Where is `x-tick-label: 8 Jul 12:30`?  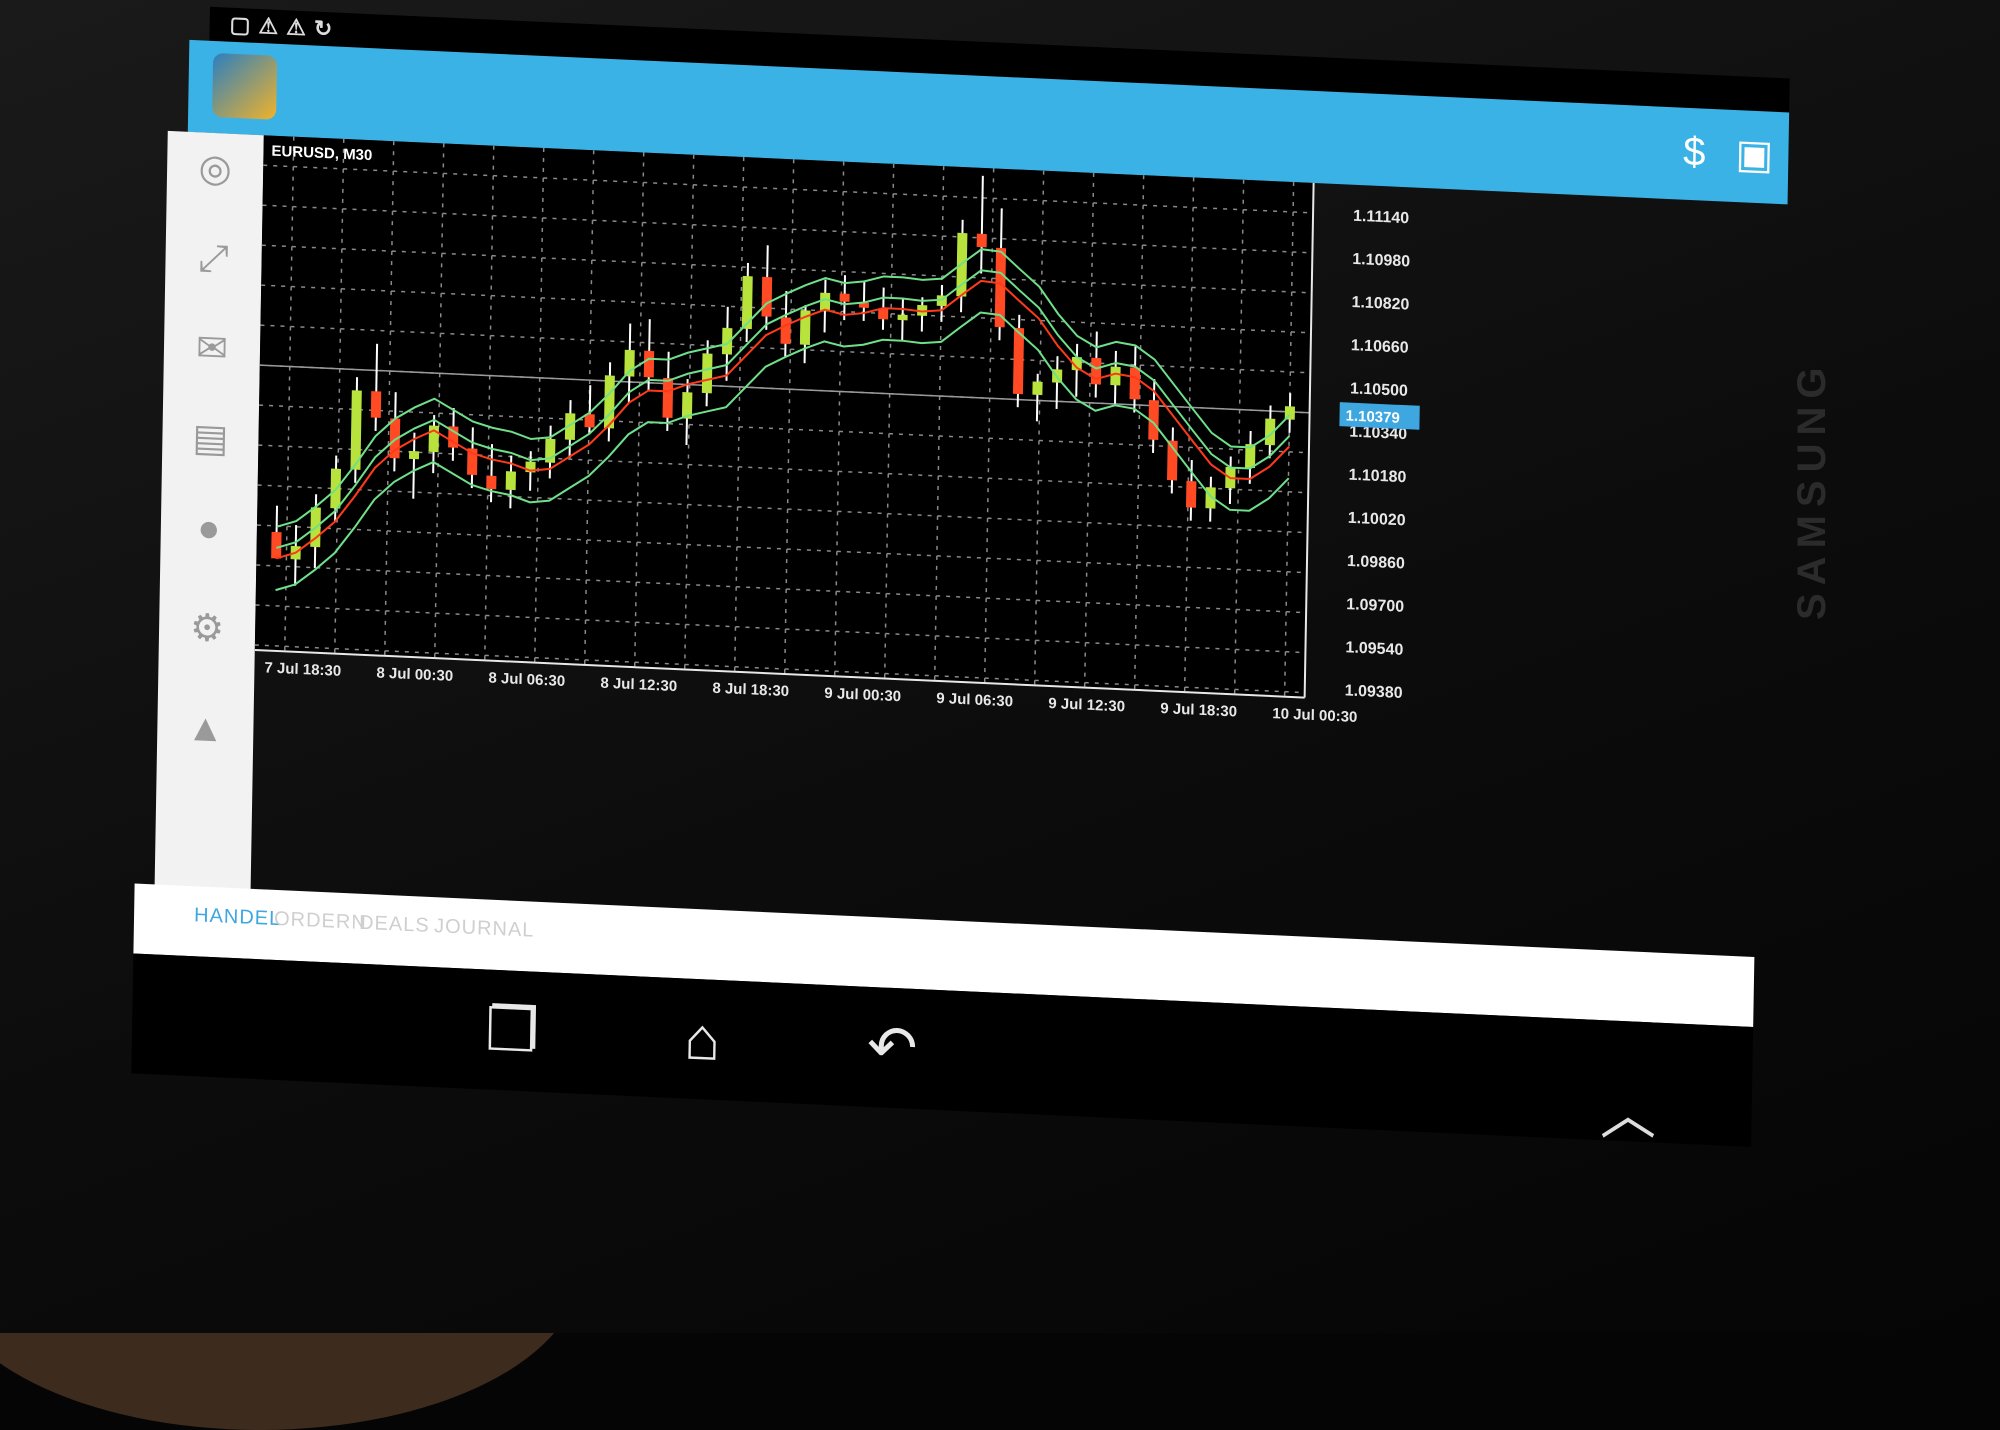
x-tick-label: 8 Jul 12:30 is located at coordinates (638, 685).